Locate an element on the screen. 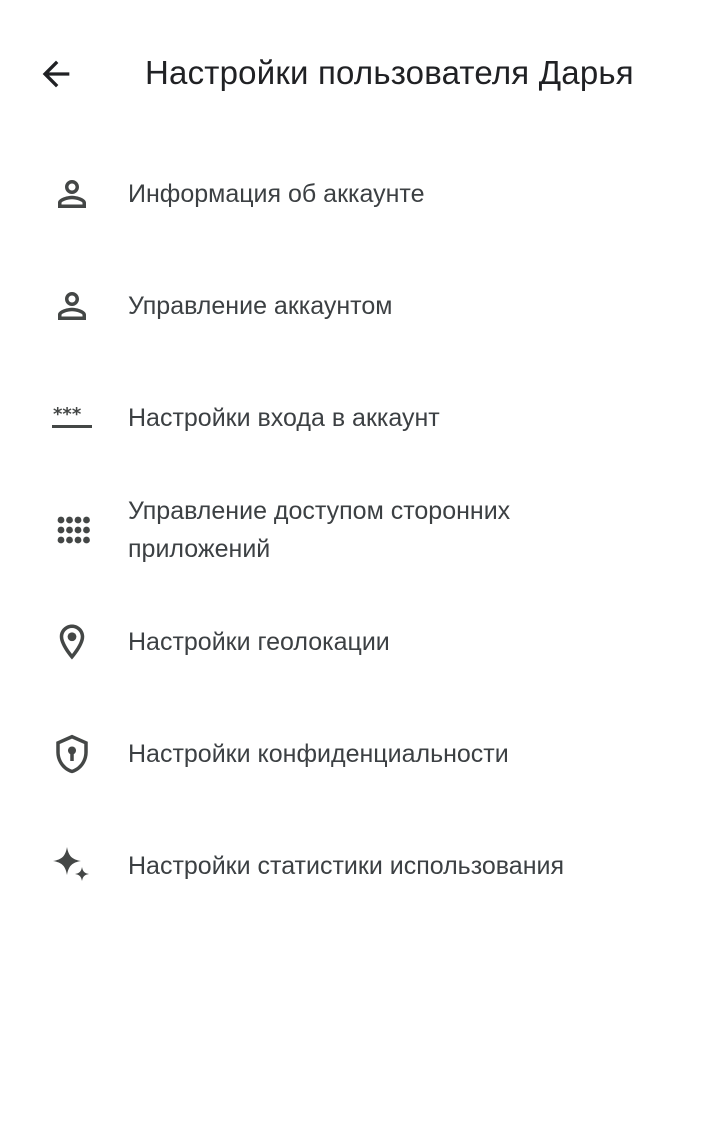  apps-grid-icon is located at coordinates (72, 530).